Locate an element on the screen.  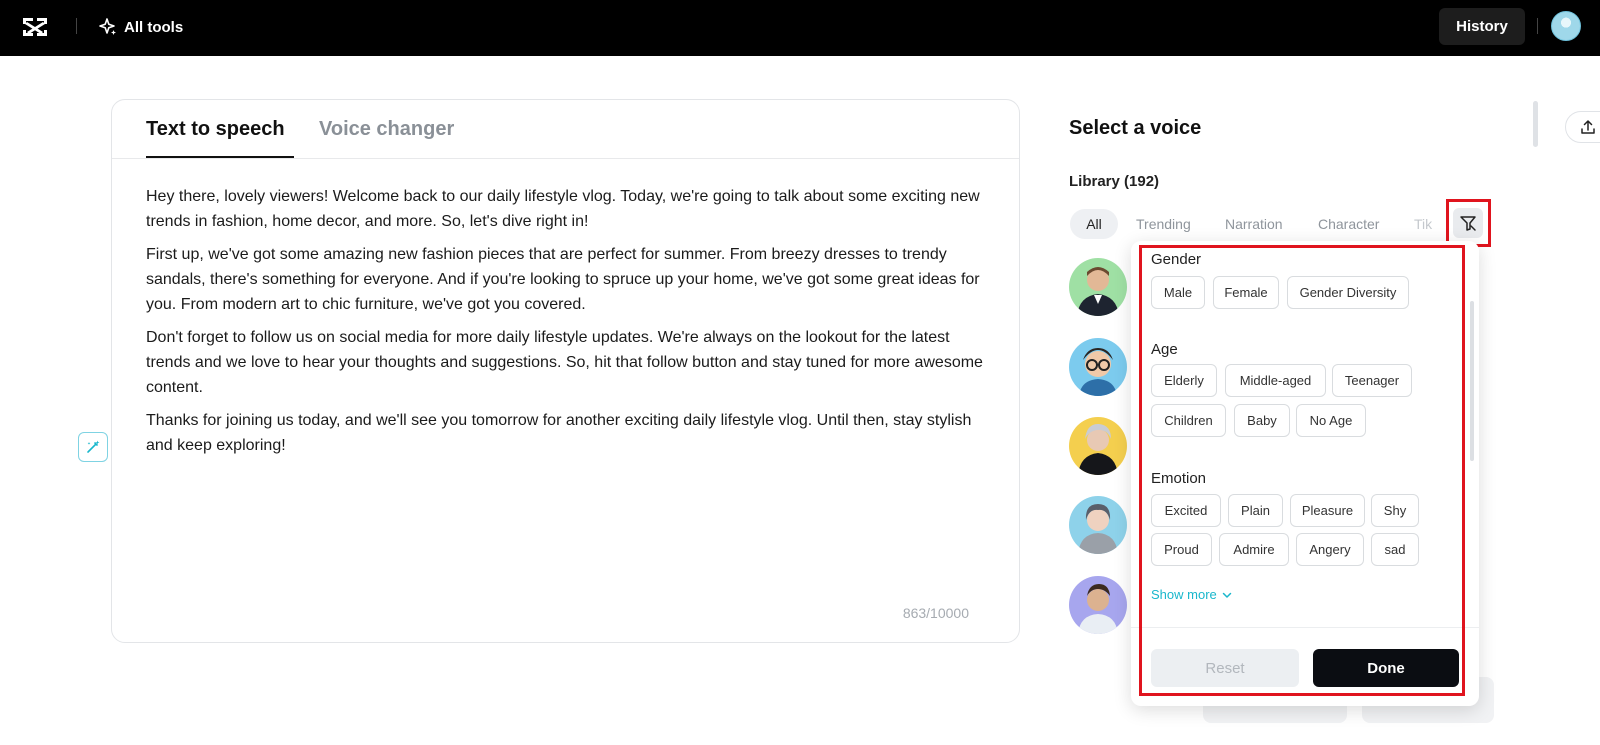
all-tools-button: All tools is located at coordinates (140, 27).